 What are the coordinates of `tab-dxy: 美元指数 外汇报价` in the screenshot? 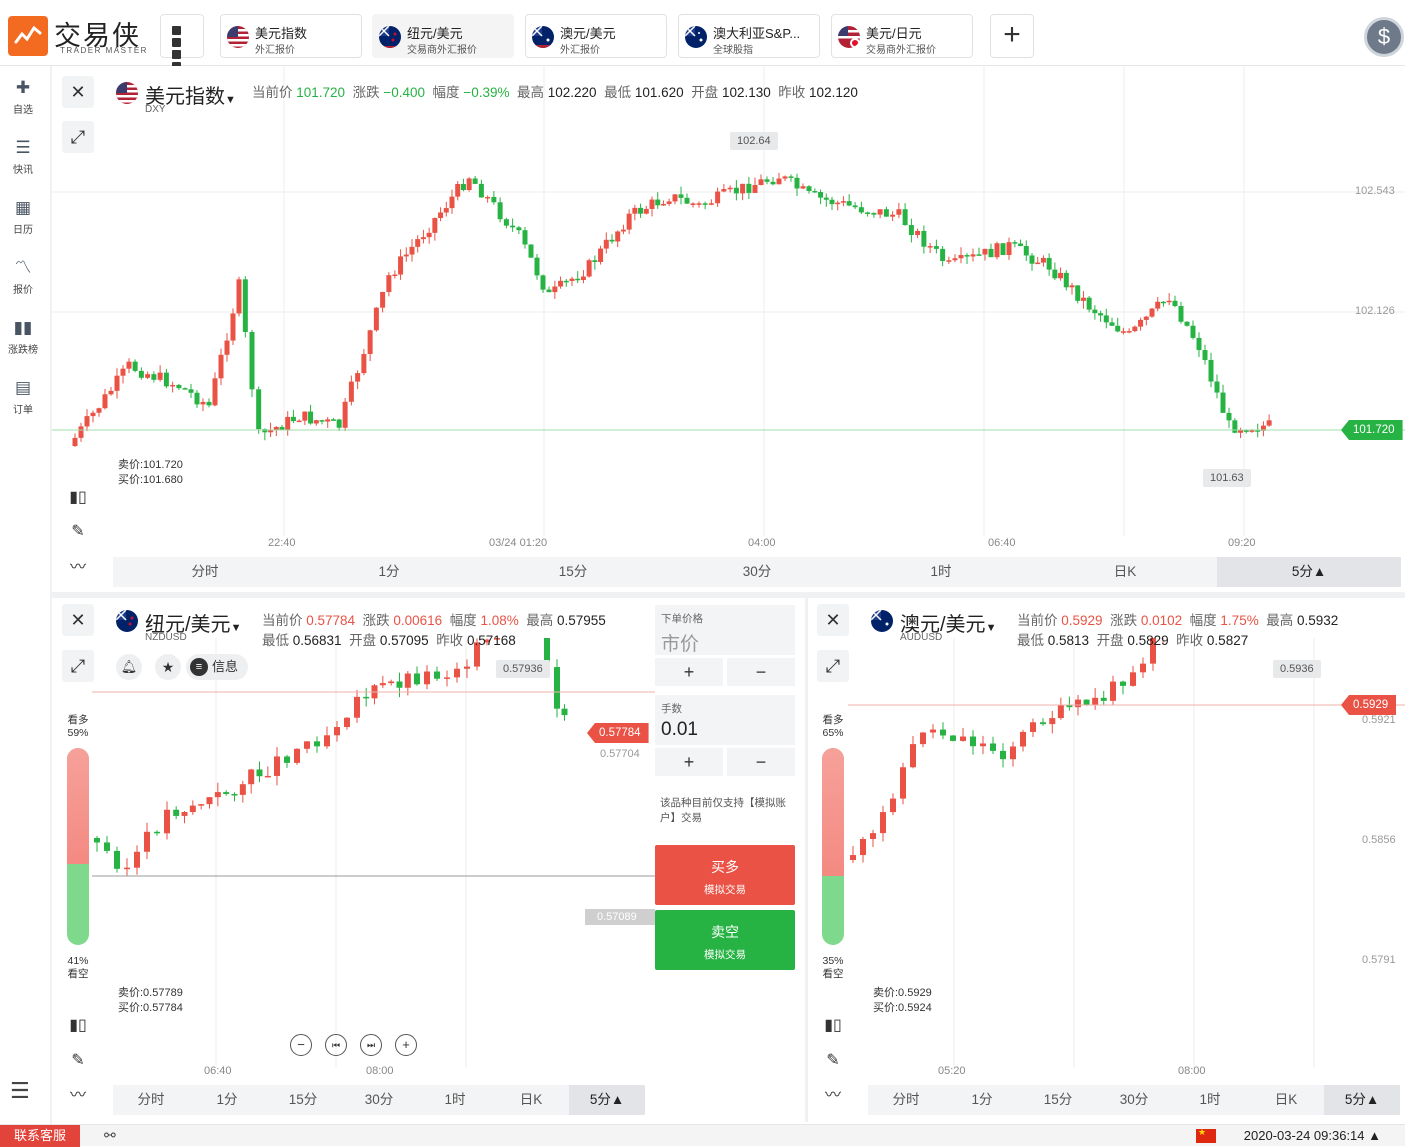 It's located at (291, 36).